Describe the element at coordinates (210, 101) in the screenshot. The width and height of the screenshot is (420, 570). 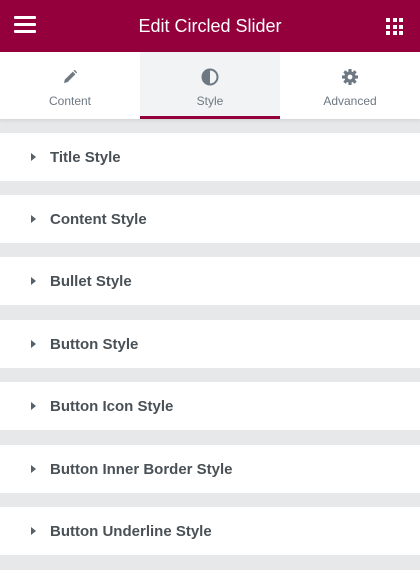
I see `tab-style-label: Style` at that location.